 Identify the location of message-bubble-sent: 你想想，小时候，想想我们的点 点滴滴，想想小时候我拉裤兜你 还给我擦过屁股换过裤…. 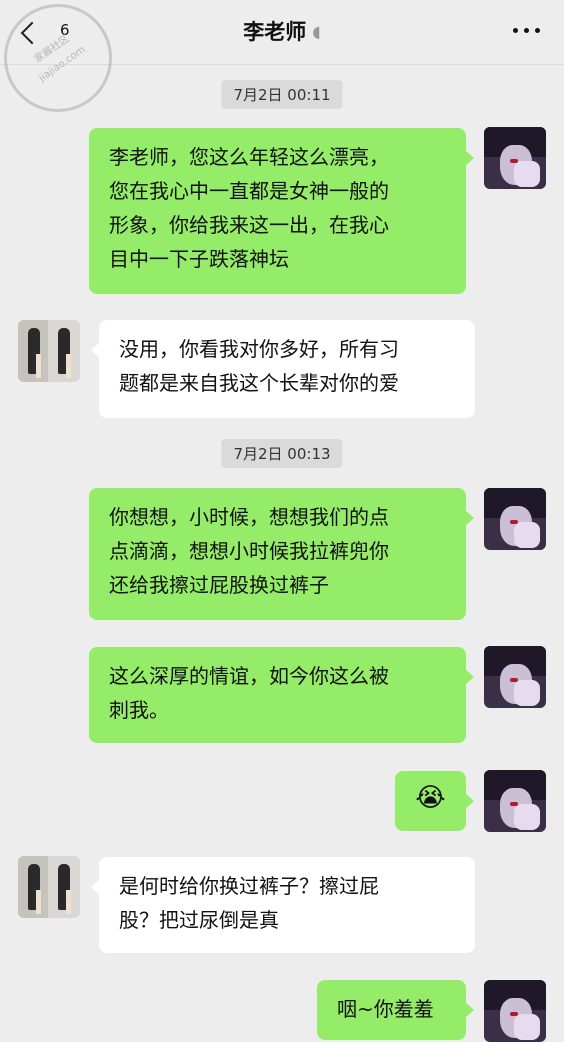
(281, 554).